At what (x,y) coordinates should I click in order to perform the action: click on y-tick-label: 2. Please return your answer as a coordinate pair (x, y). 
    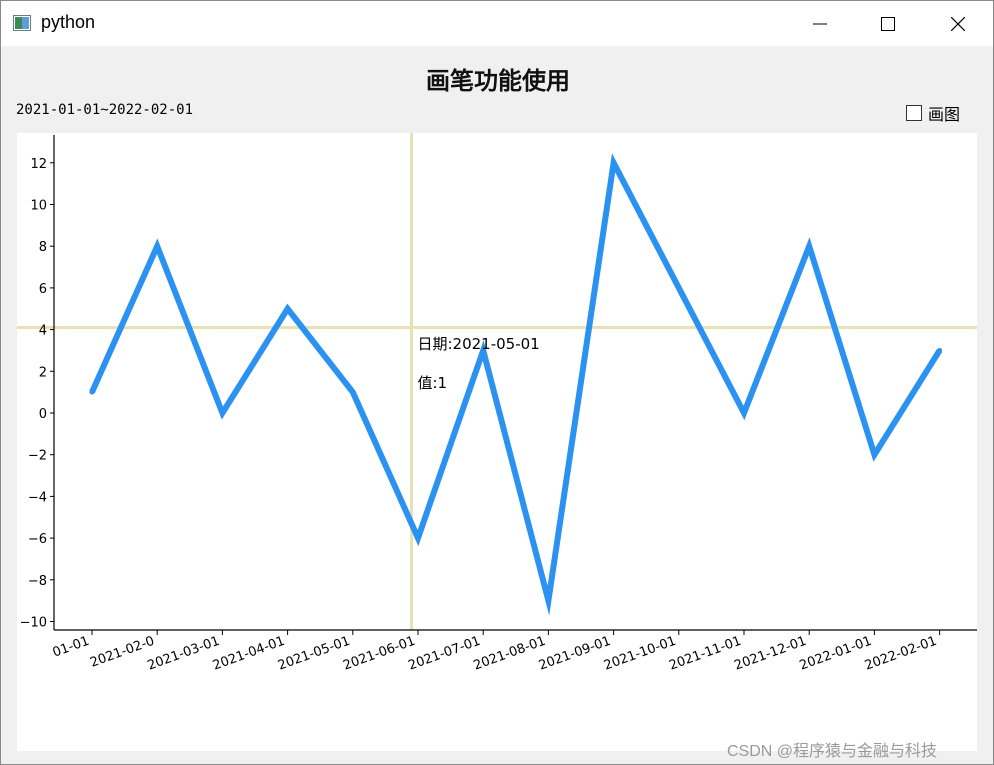
    Looking at the image, I should click on (43, 372).